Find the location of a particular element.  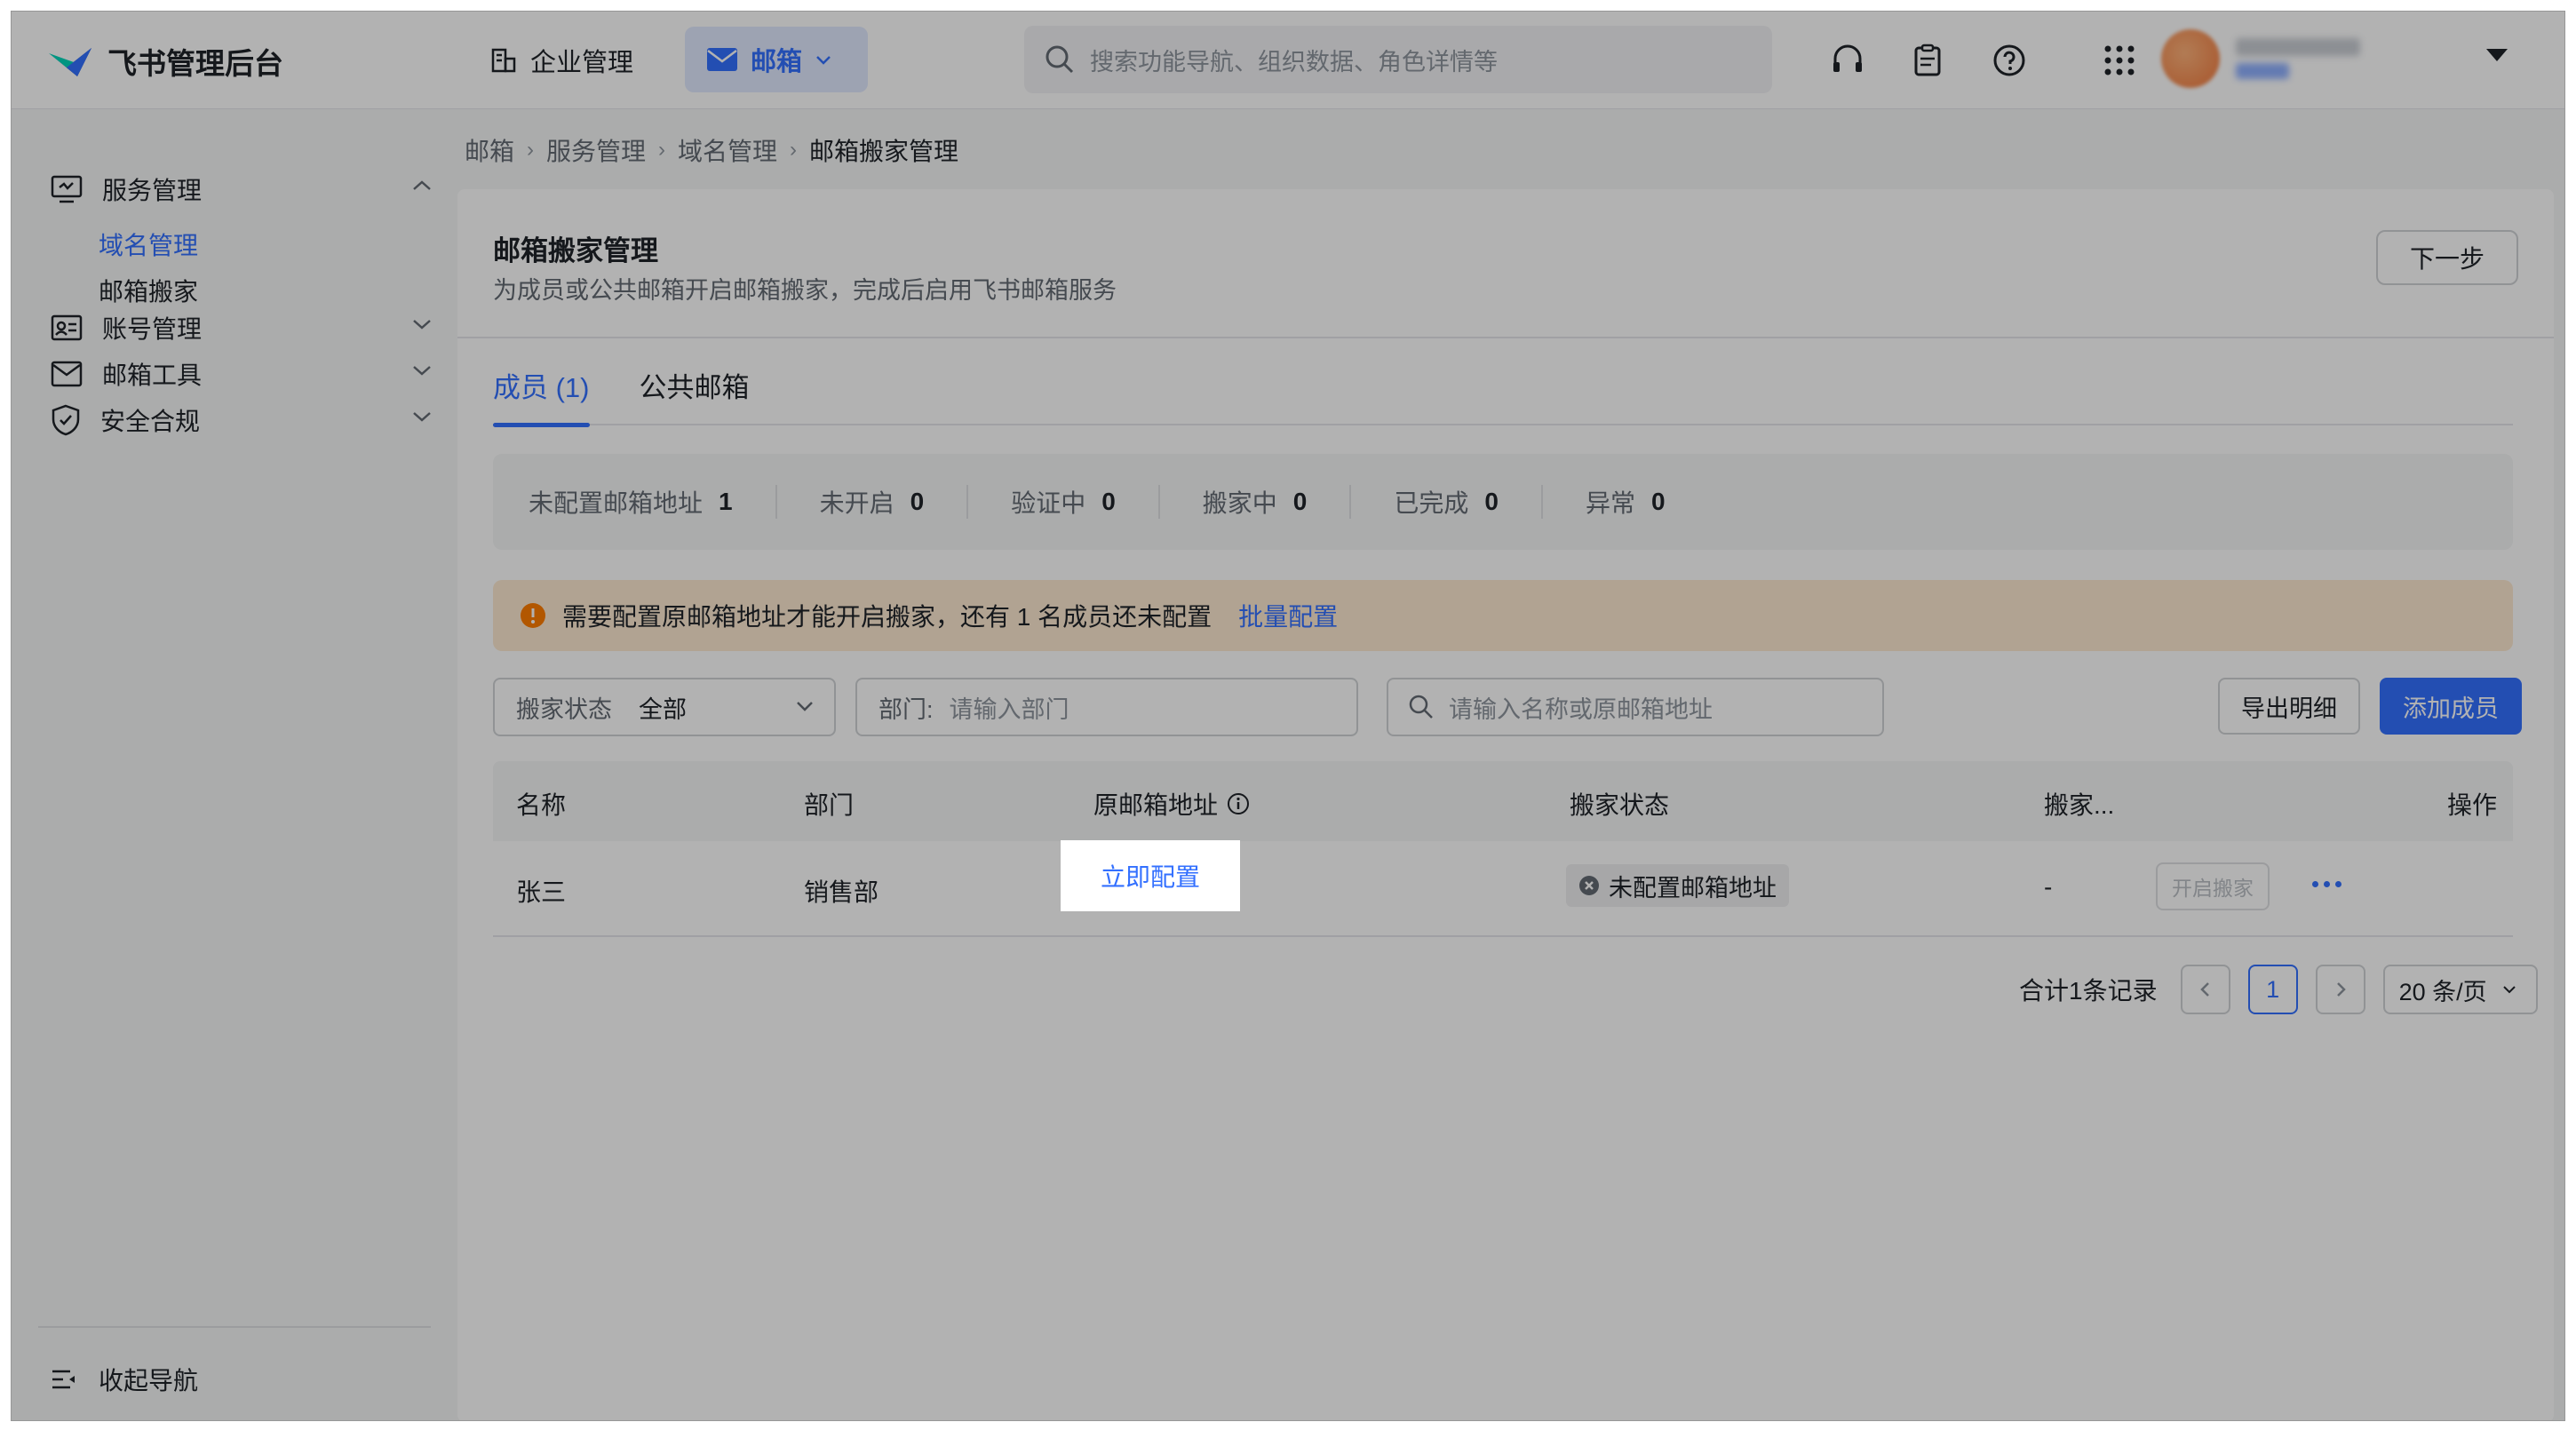

user-name-redacted is located at coordinates (2298, 58).